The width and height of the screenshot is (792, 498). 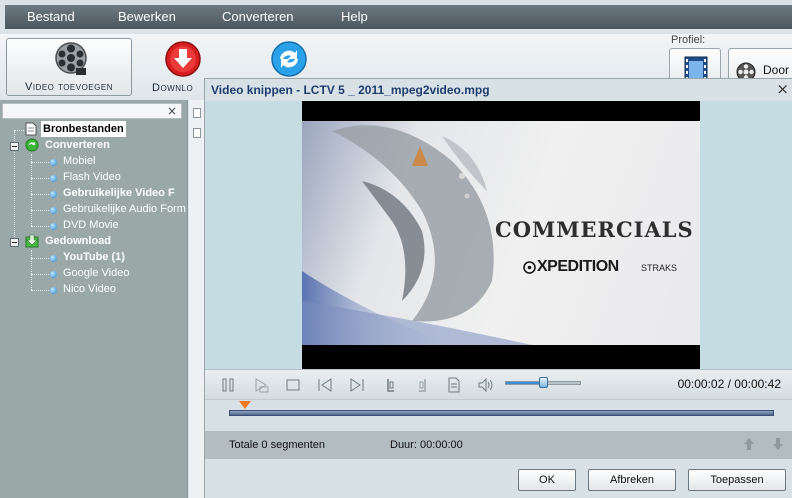 I want to click on film-reel-icon, so click(x=71, y=58).